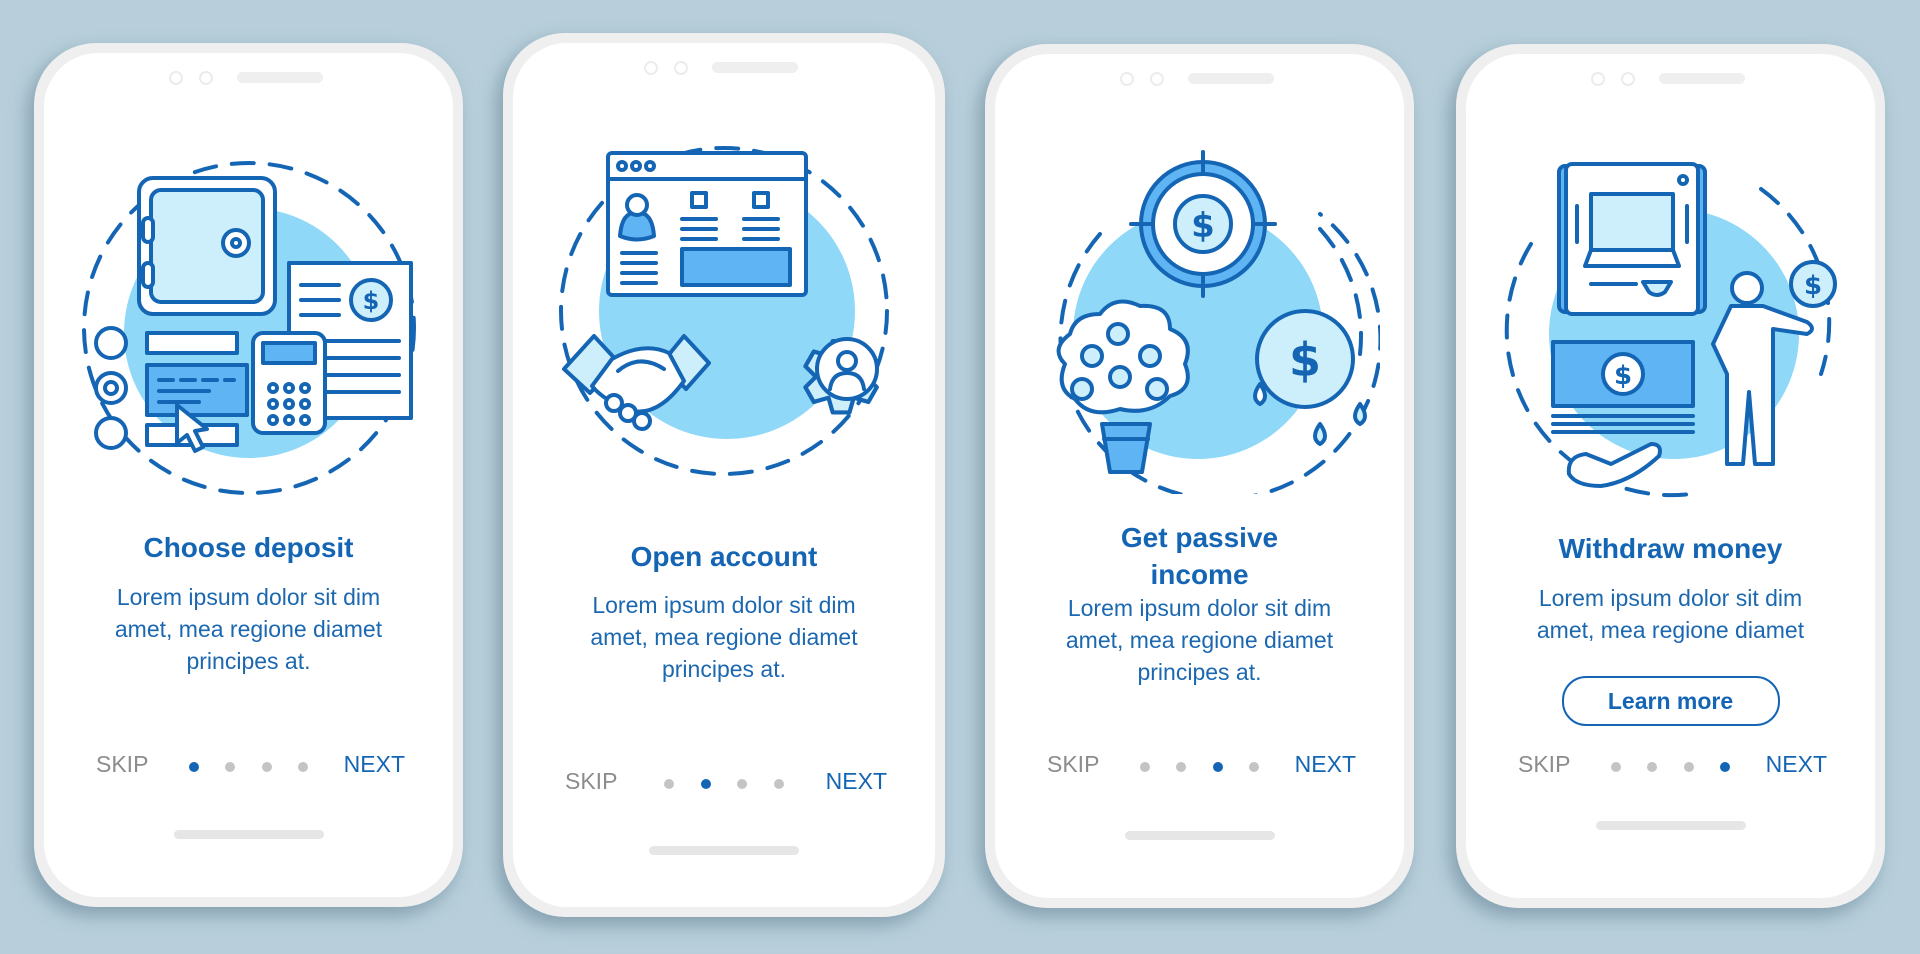 The height and width of the screenshot is (954, 1920). I want to click on safe-deposit-calculator-form-icon: $, so click(248, 328).